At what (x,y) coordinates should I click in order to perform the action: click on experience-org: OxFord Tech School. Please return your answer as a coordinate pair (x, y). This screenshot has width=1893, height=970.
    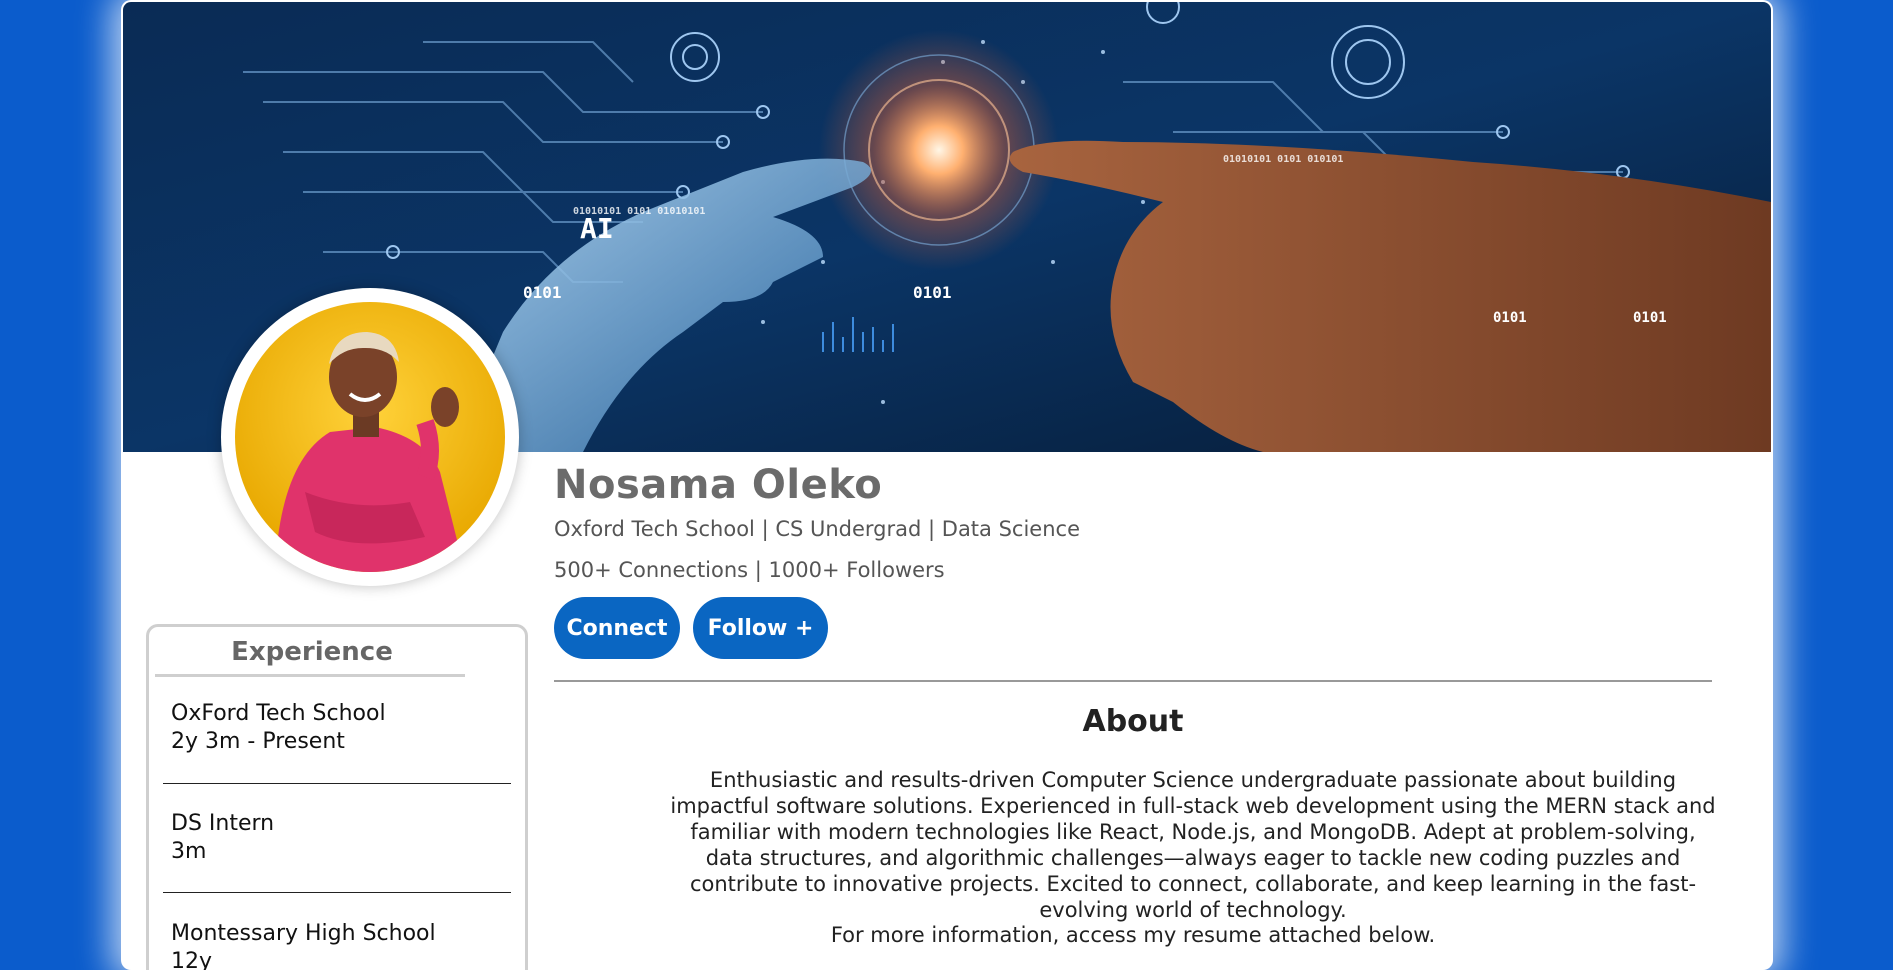
    Looking at the image, I should click on (278, 713).